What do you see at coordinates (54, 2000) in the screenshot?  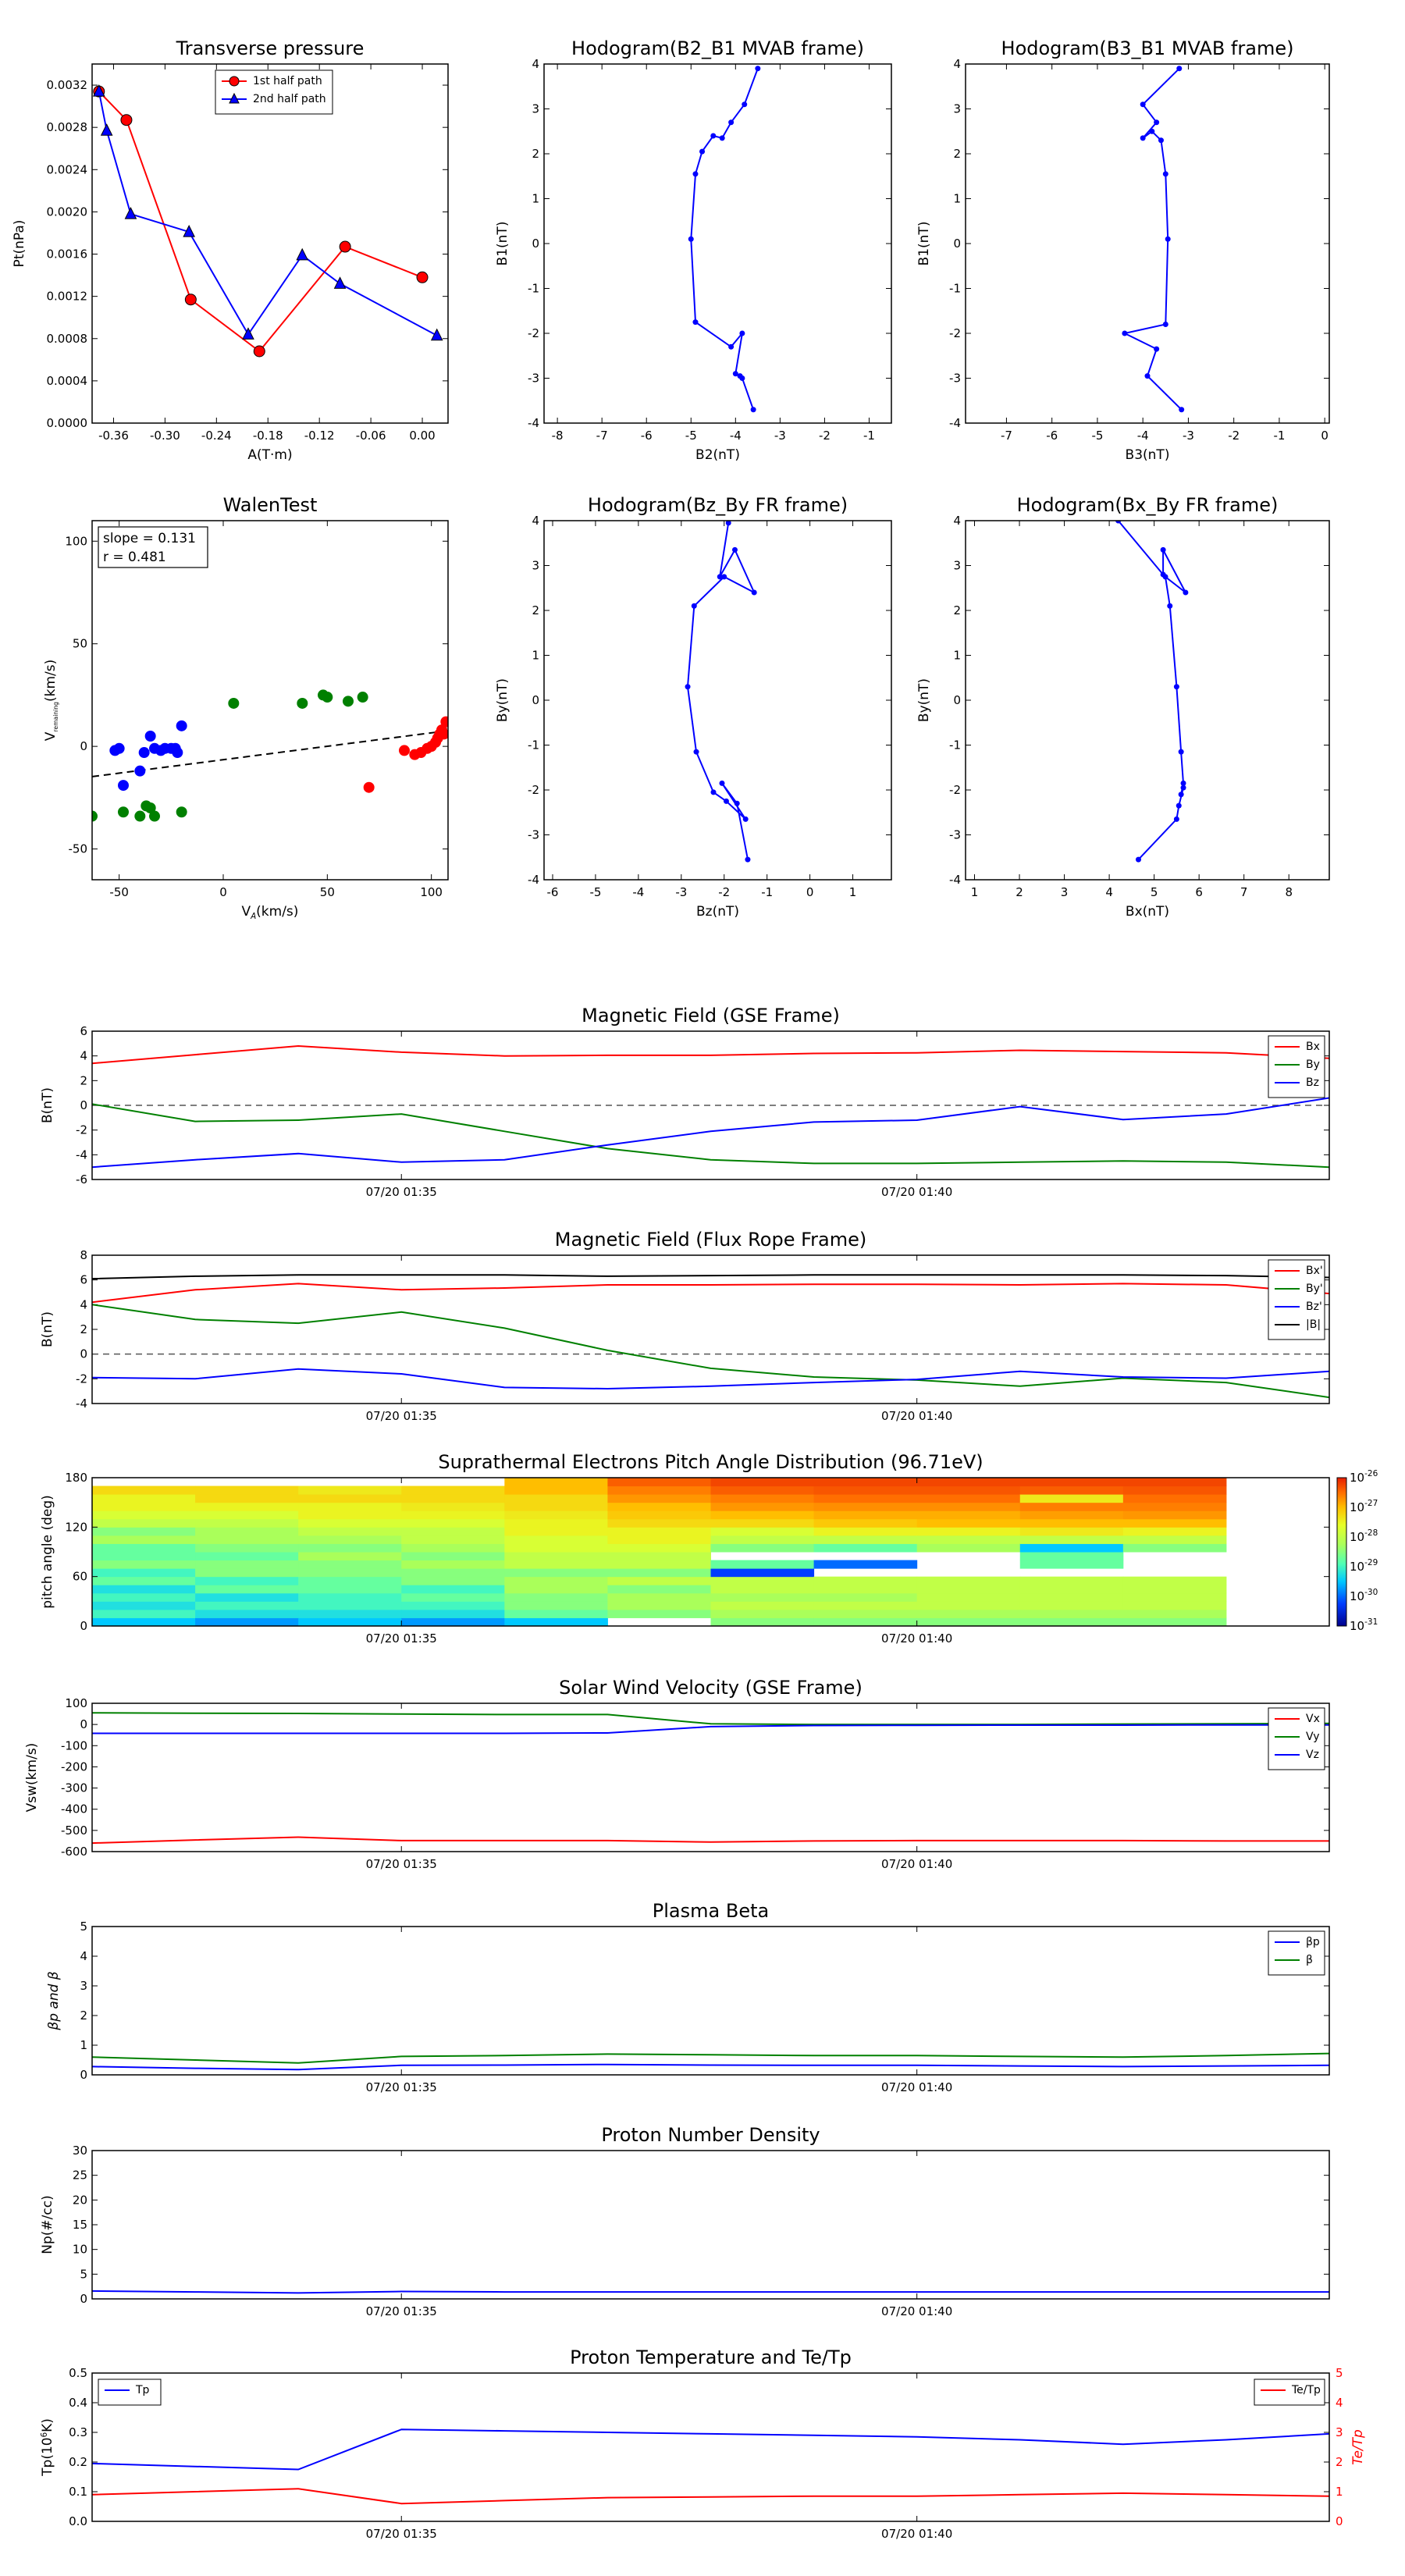 I see `y-axis-label: βp and β` at bounding box center [54, 2000].